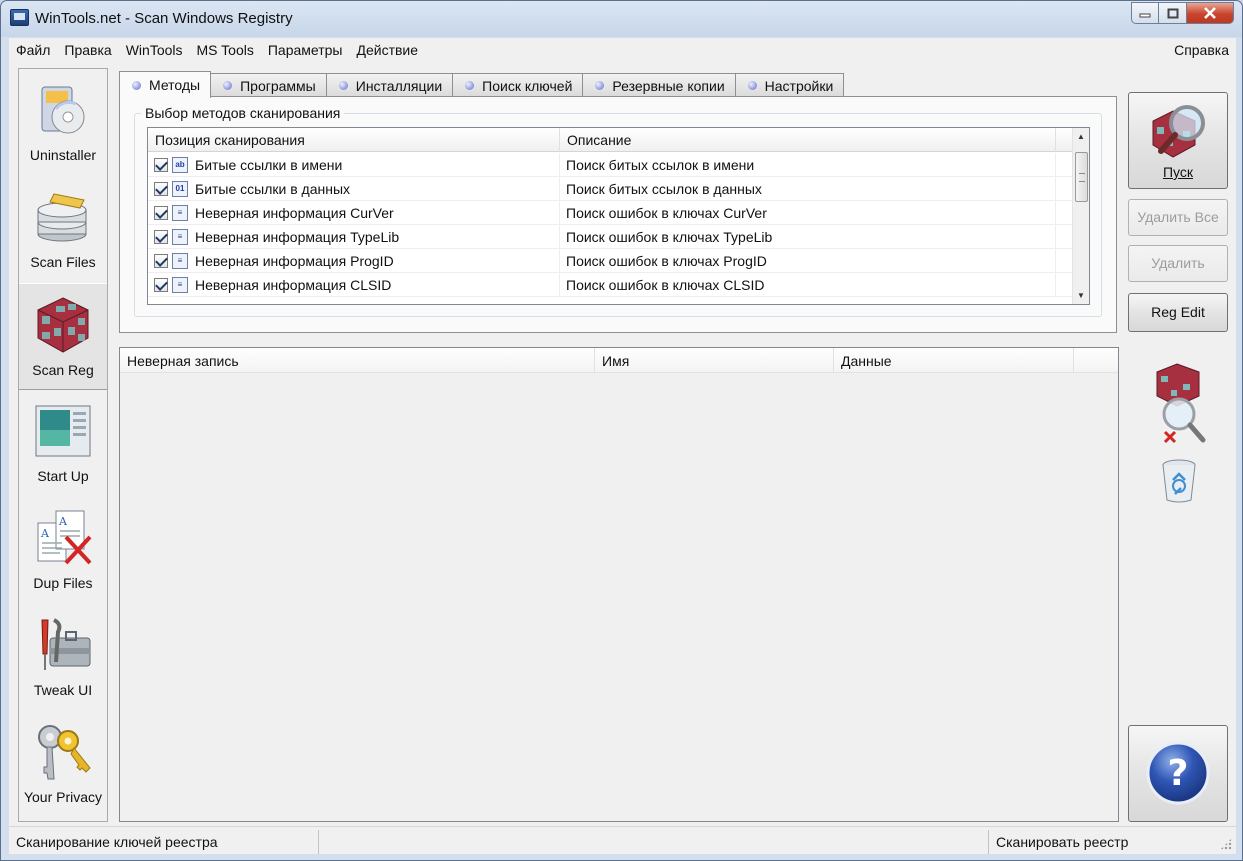 Image resolution: width=1243 pixels, height=861 pixels. Describe the element at coordinates (808, 165) in the screenshot. I see `method-description: Поиск битых ссылок в имени` at that location.